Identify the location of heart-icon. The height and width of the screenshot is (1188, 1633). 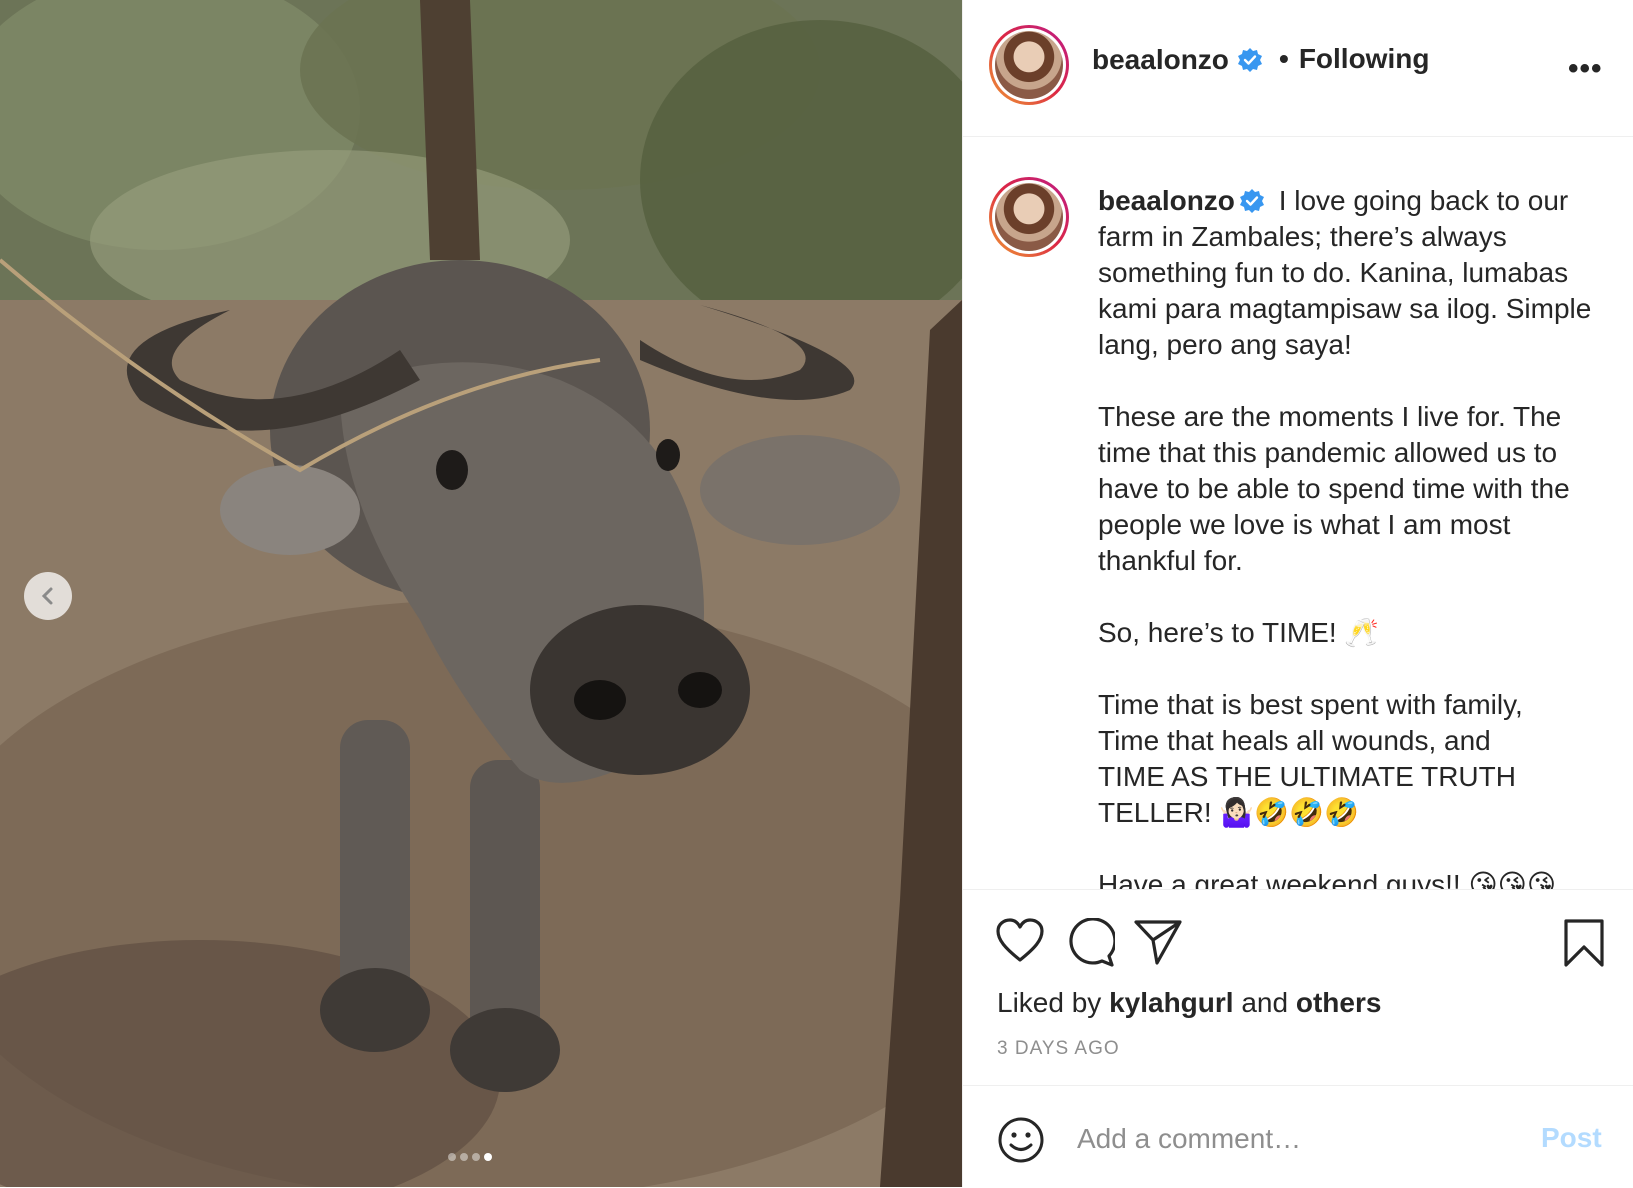
(1020, 941).